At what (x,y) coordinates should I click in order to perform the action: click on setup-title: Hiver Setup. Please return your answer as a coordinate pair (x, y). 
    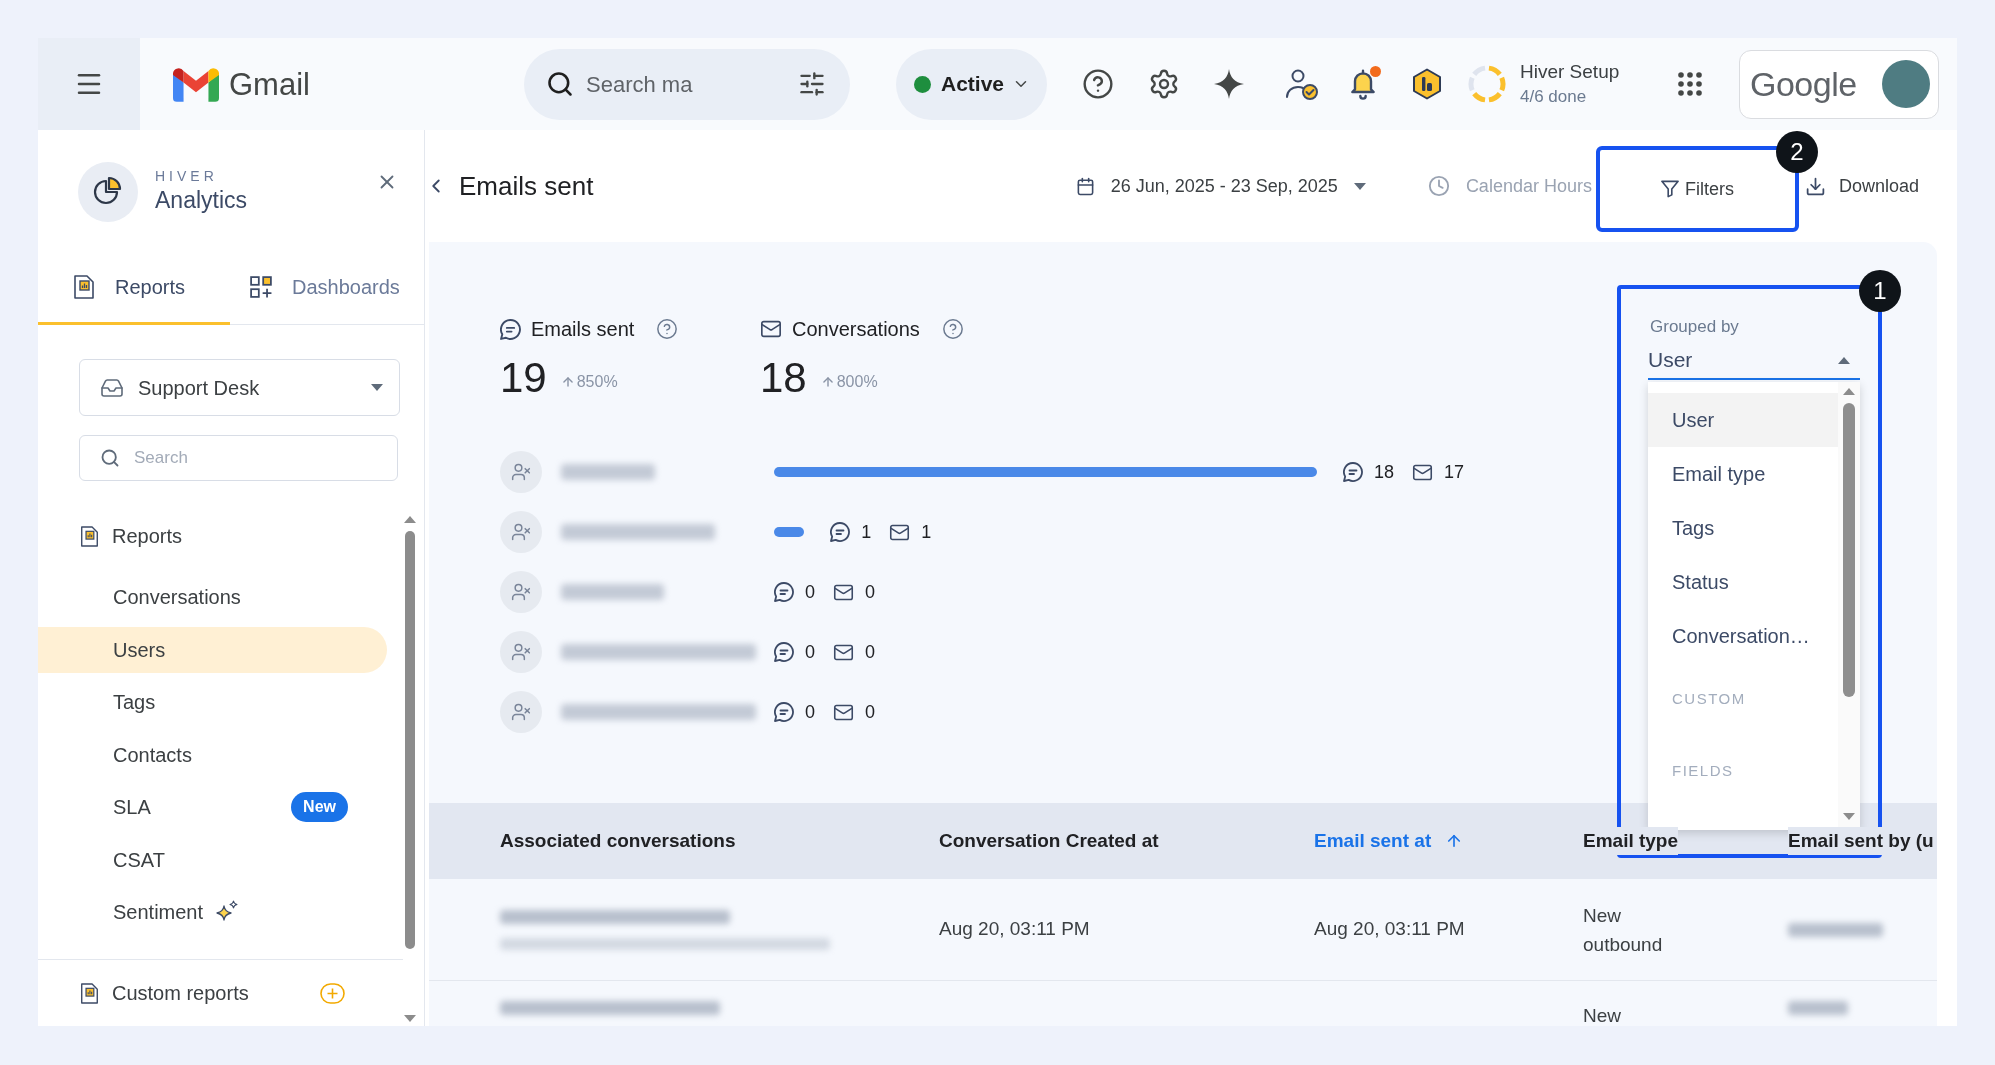
    Looking at the image, I should click on (1570, 72).